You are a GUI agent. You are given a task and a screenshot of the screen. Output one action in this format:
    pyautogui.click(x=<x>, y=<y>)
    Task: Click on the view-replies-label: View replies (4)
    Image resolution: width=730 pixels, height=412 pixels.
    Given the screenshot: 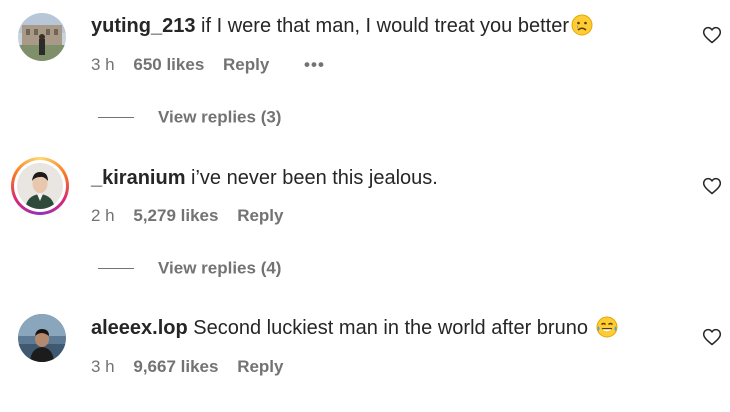 What is the action you would take?
    pyautogui.click(x=220, y=268)
    